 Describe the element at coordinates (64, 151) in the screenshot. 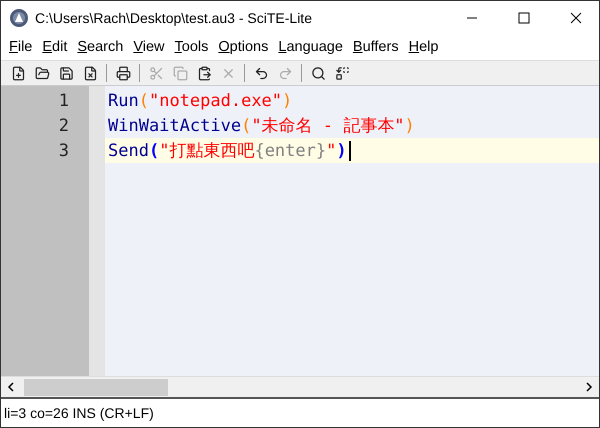

I see `line-number: 3` at that location.